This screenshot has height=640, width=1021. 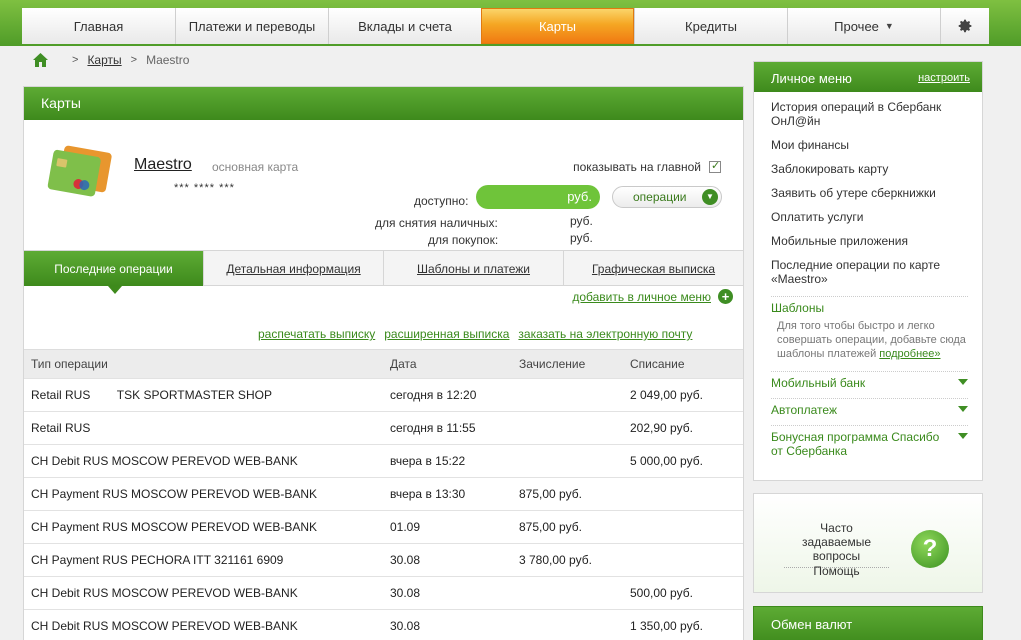 What do you see at coordinates (944, 78) in the screenshot?
I see `configure-link: настроить` at bounding box center [944, 78].